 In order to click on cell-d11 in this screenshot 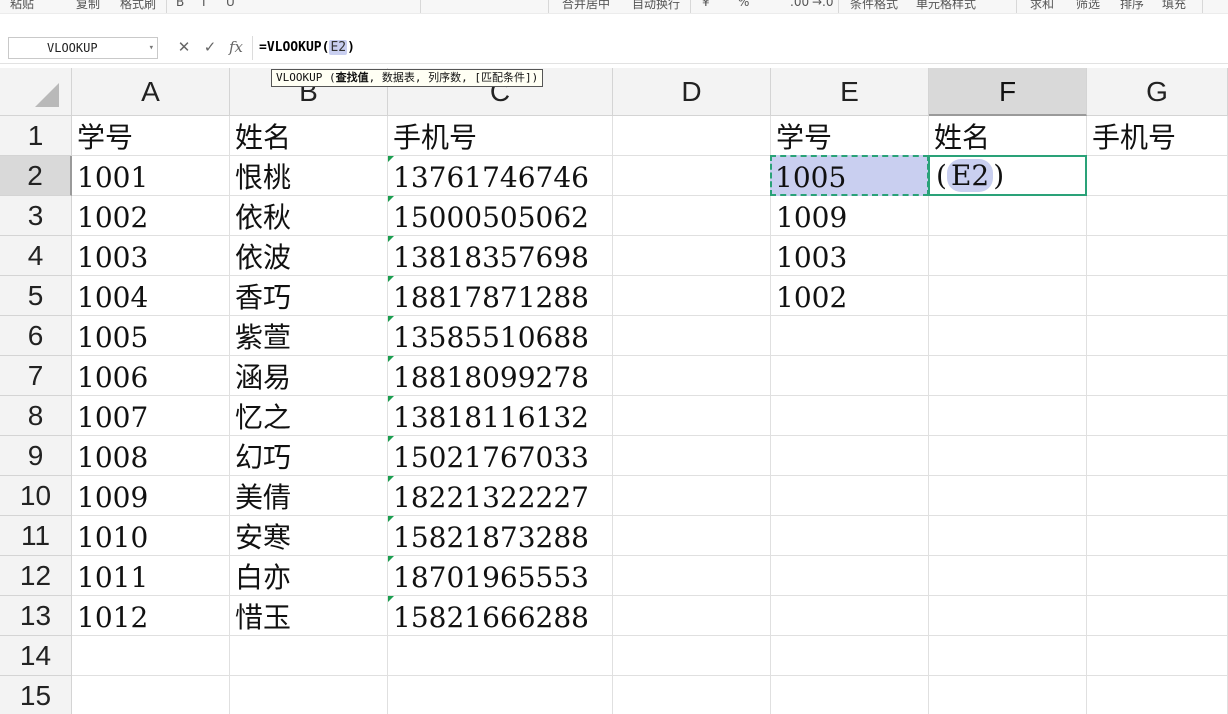, I will do `click(692, 536)`.